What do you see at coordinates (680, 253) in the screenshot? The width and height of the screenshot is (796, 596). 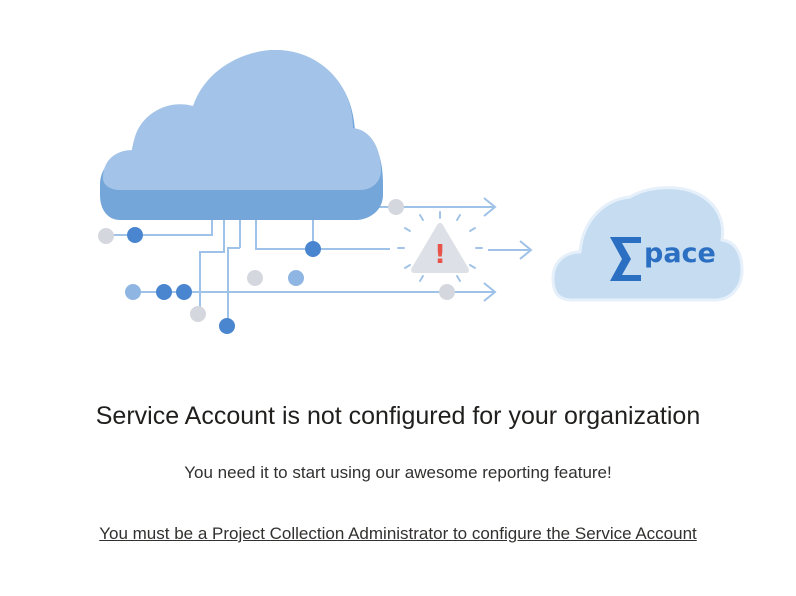 I see `brand-name: pace` at bounding box center [680, 253].